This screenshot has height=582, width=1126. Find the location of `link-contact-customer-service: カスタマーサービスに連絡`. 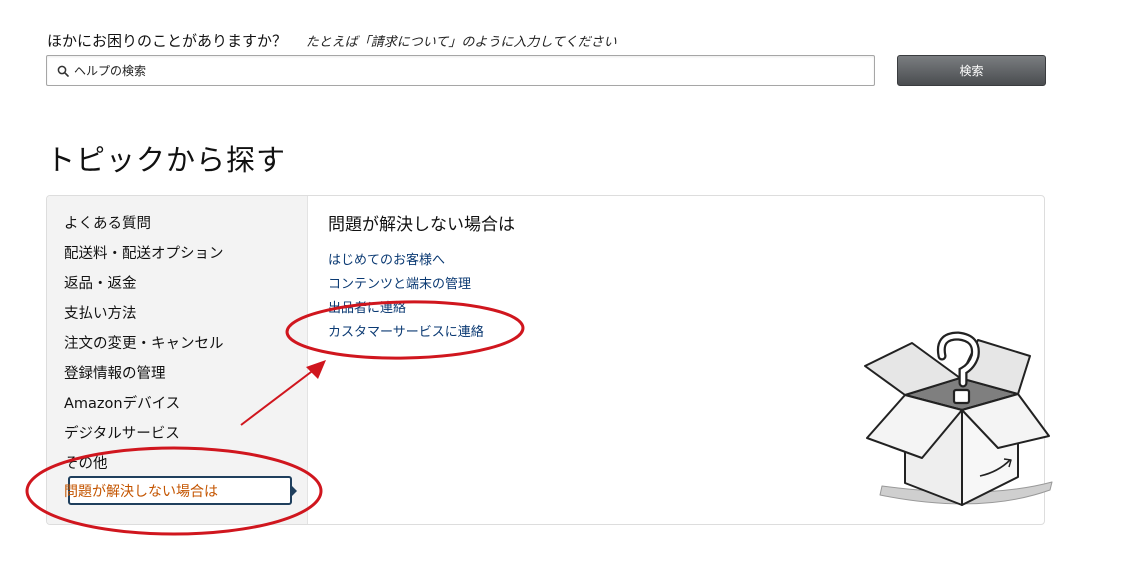

link-contact-customer-service: カスタマーサービスに連絡 is located at coordinates (406, 330).